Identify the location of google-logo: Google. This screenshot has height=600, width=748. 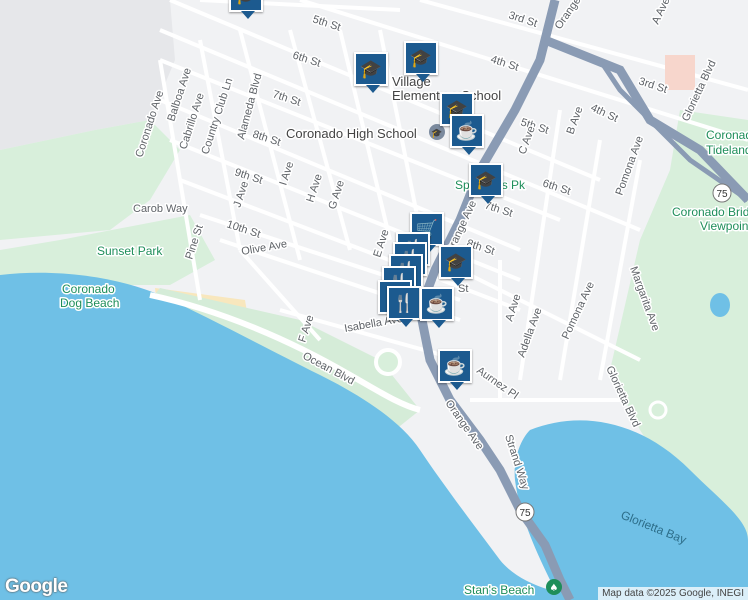
(36, 586).